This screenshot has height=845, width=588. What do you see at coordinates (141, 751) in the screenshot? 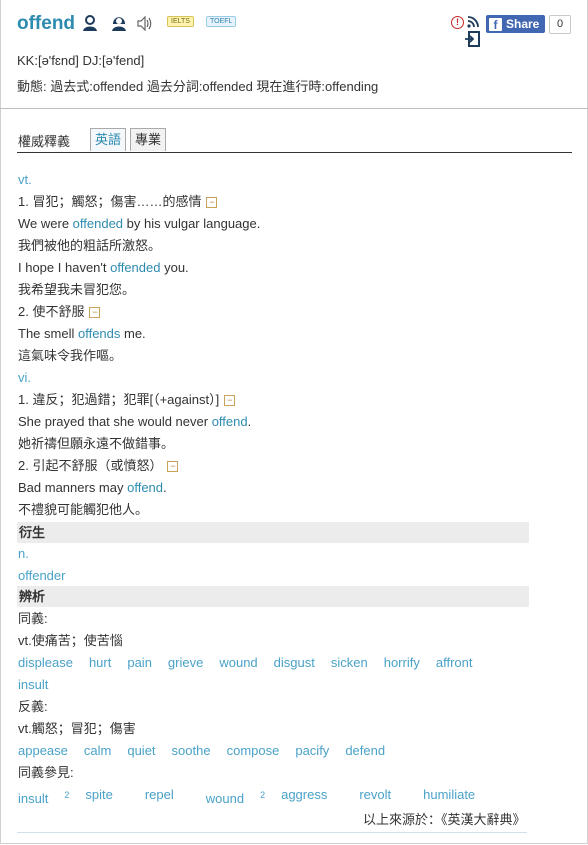
I see `antonym-link: quiet` at bounding box center [141, 751].